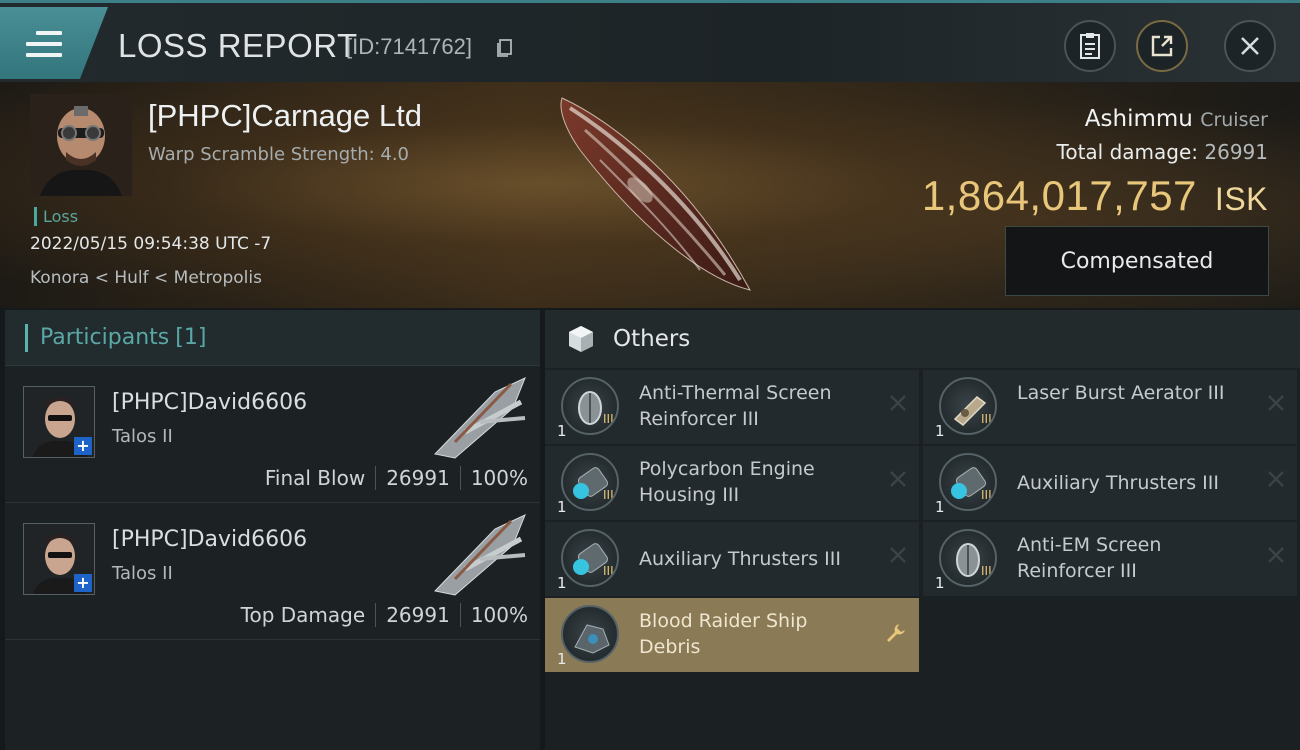 The height and width of the screenshot is (750, 1300). I want to click on menu-button, so click(54, 43).